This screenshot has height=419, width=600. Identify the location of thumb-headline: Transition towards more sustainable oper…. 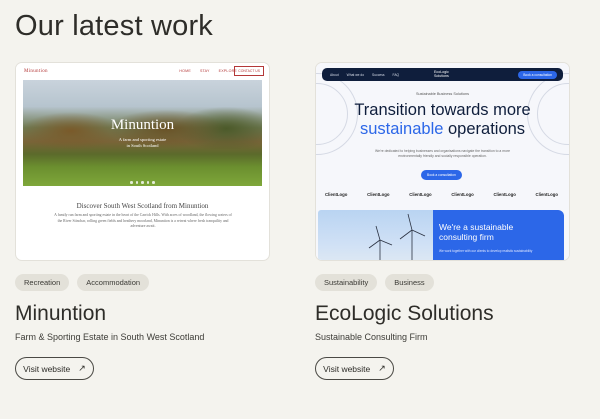
(442, 120).